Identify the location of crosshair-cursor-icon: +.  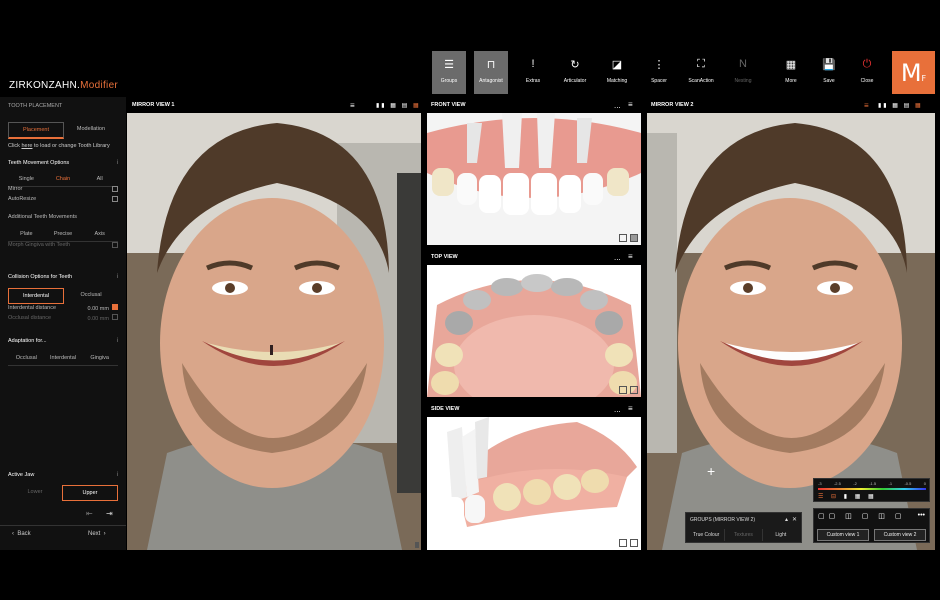
(711, 471).